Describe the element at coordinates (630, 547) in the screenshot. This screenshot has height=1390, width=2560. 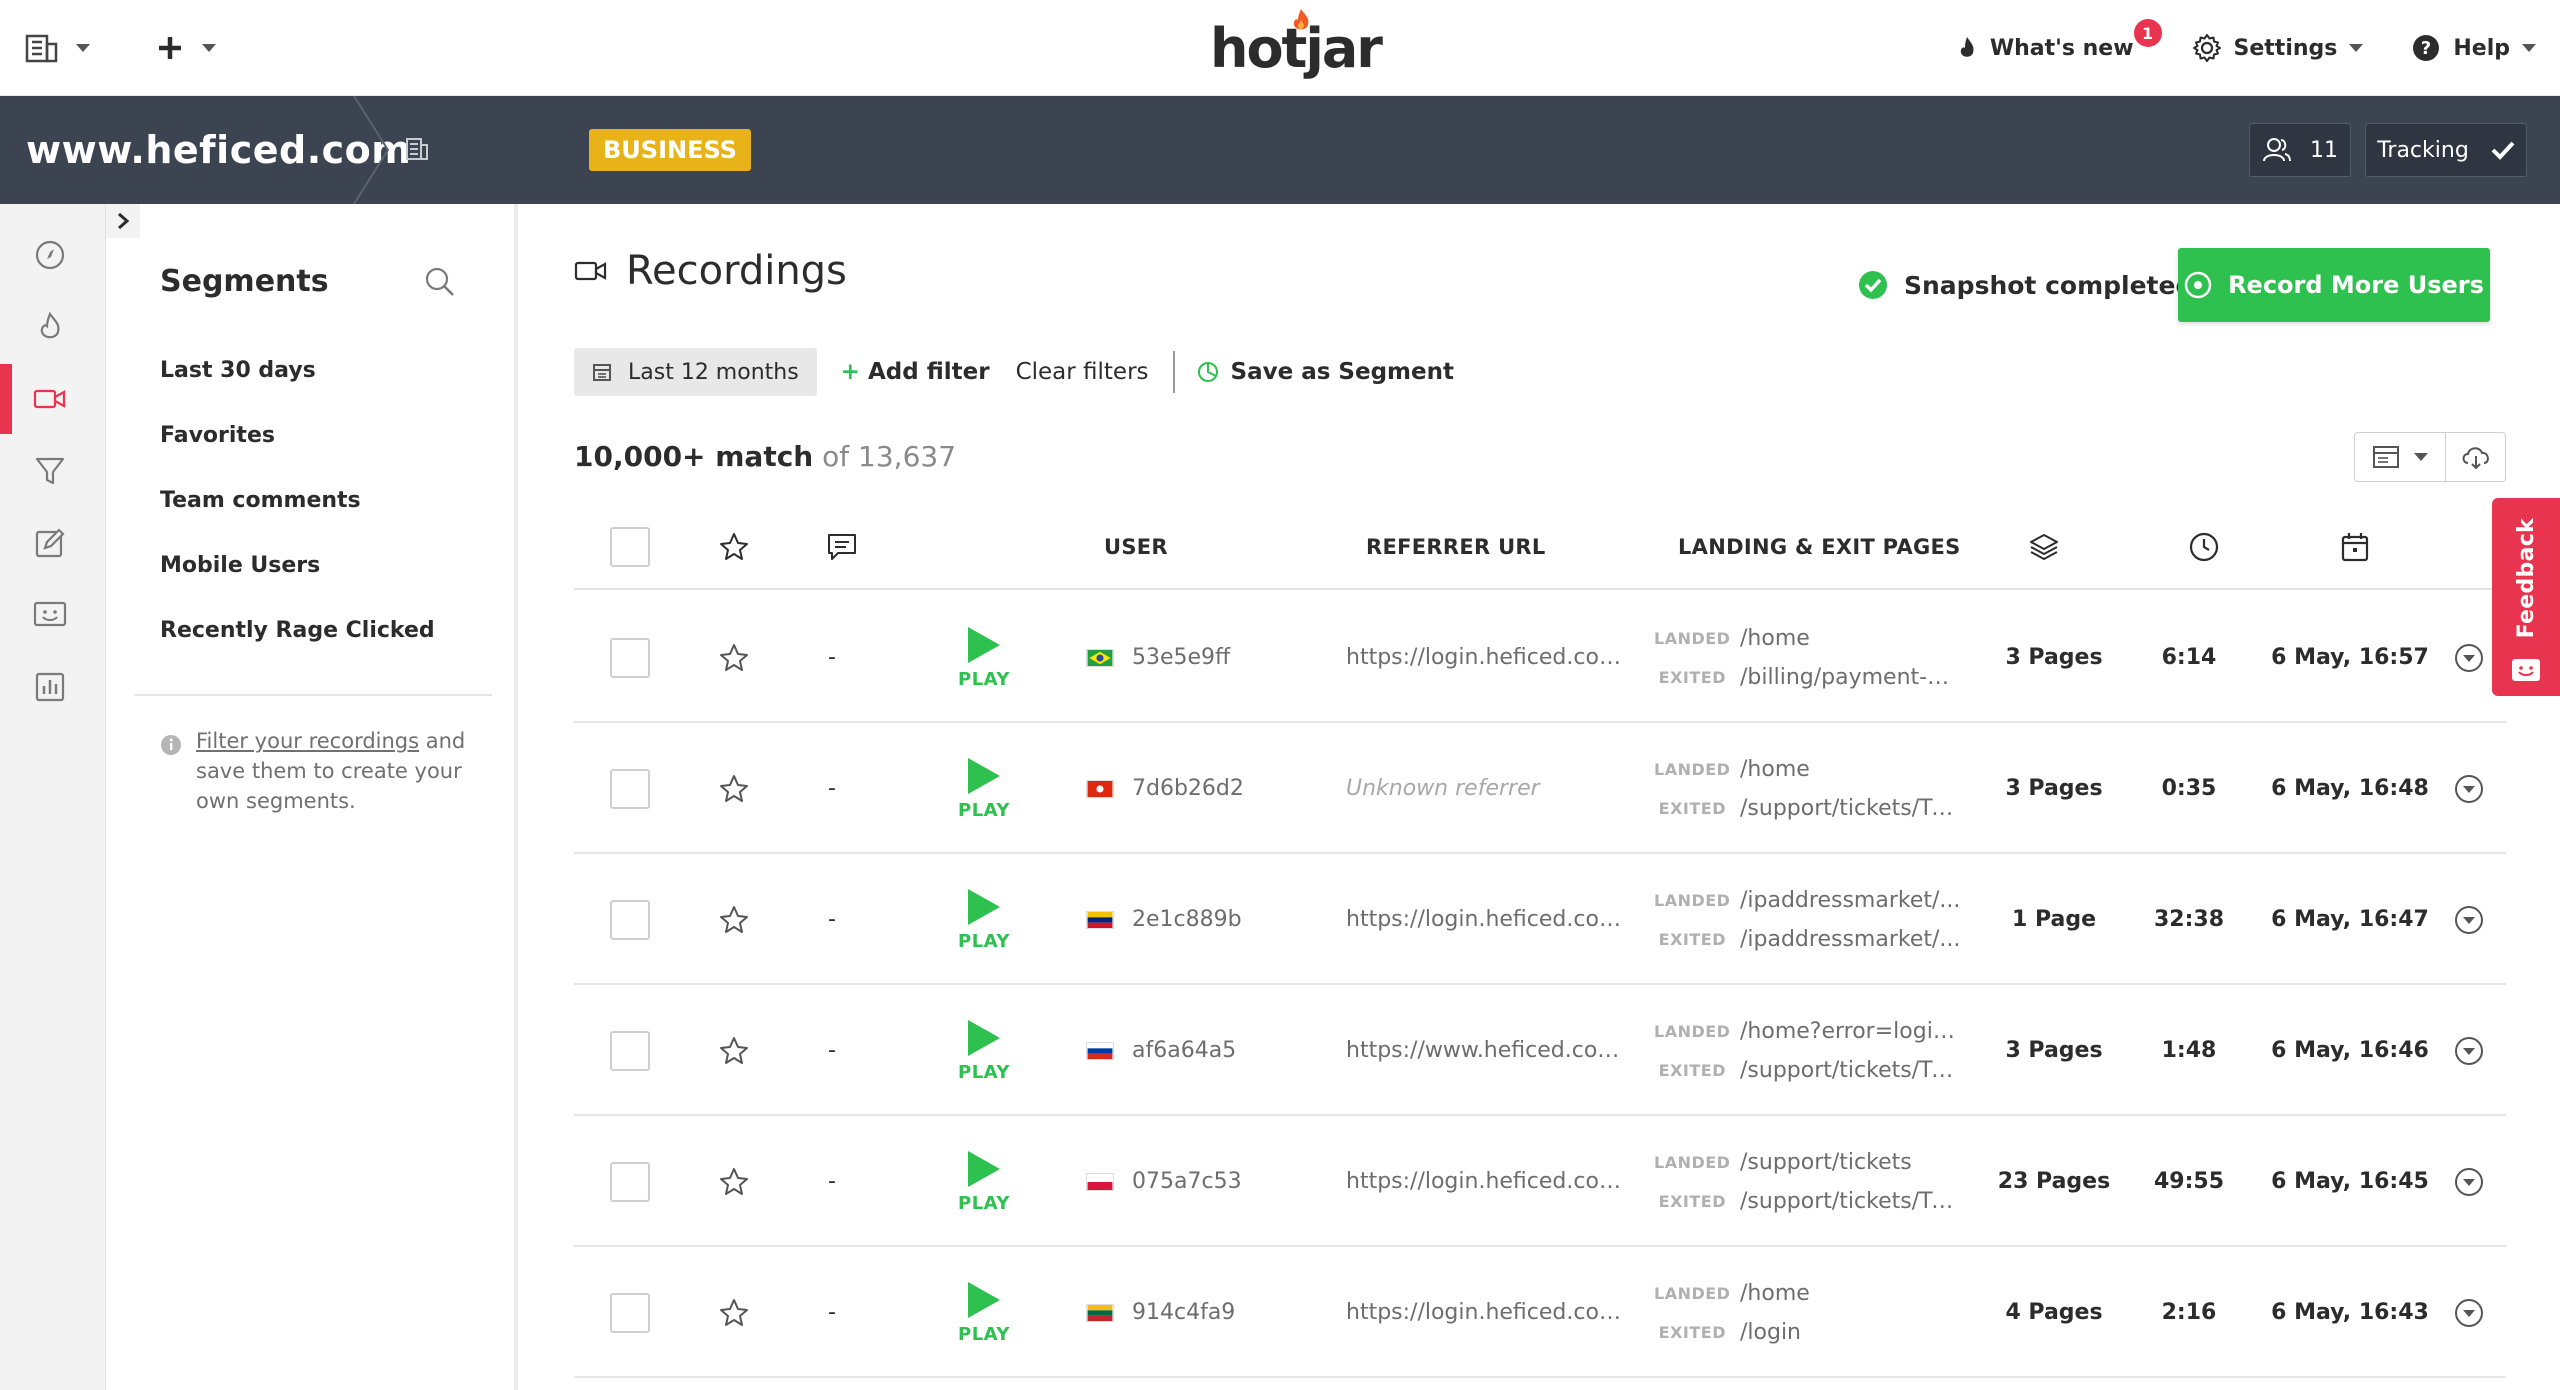
I see `select-all-checkbox` at that location.